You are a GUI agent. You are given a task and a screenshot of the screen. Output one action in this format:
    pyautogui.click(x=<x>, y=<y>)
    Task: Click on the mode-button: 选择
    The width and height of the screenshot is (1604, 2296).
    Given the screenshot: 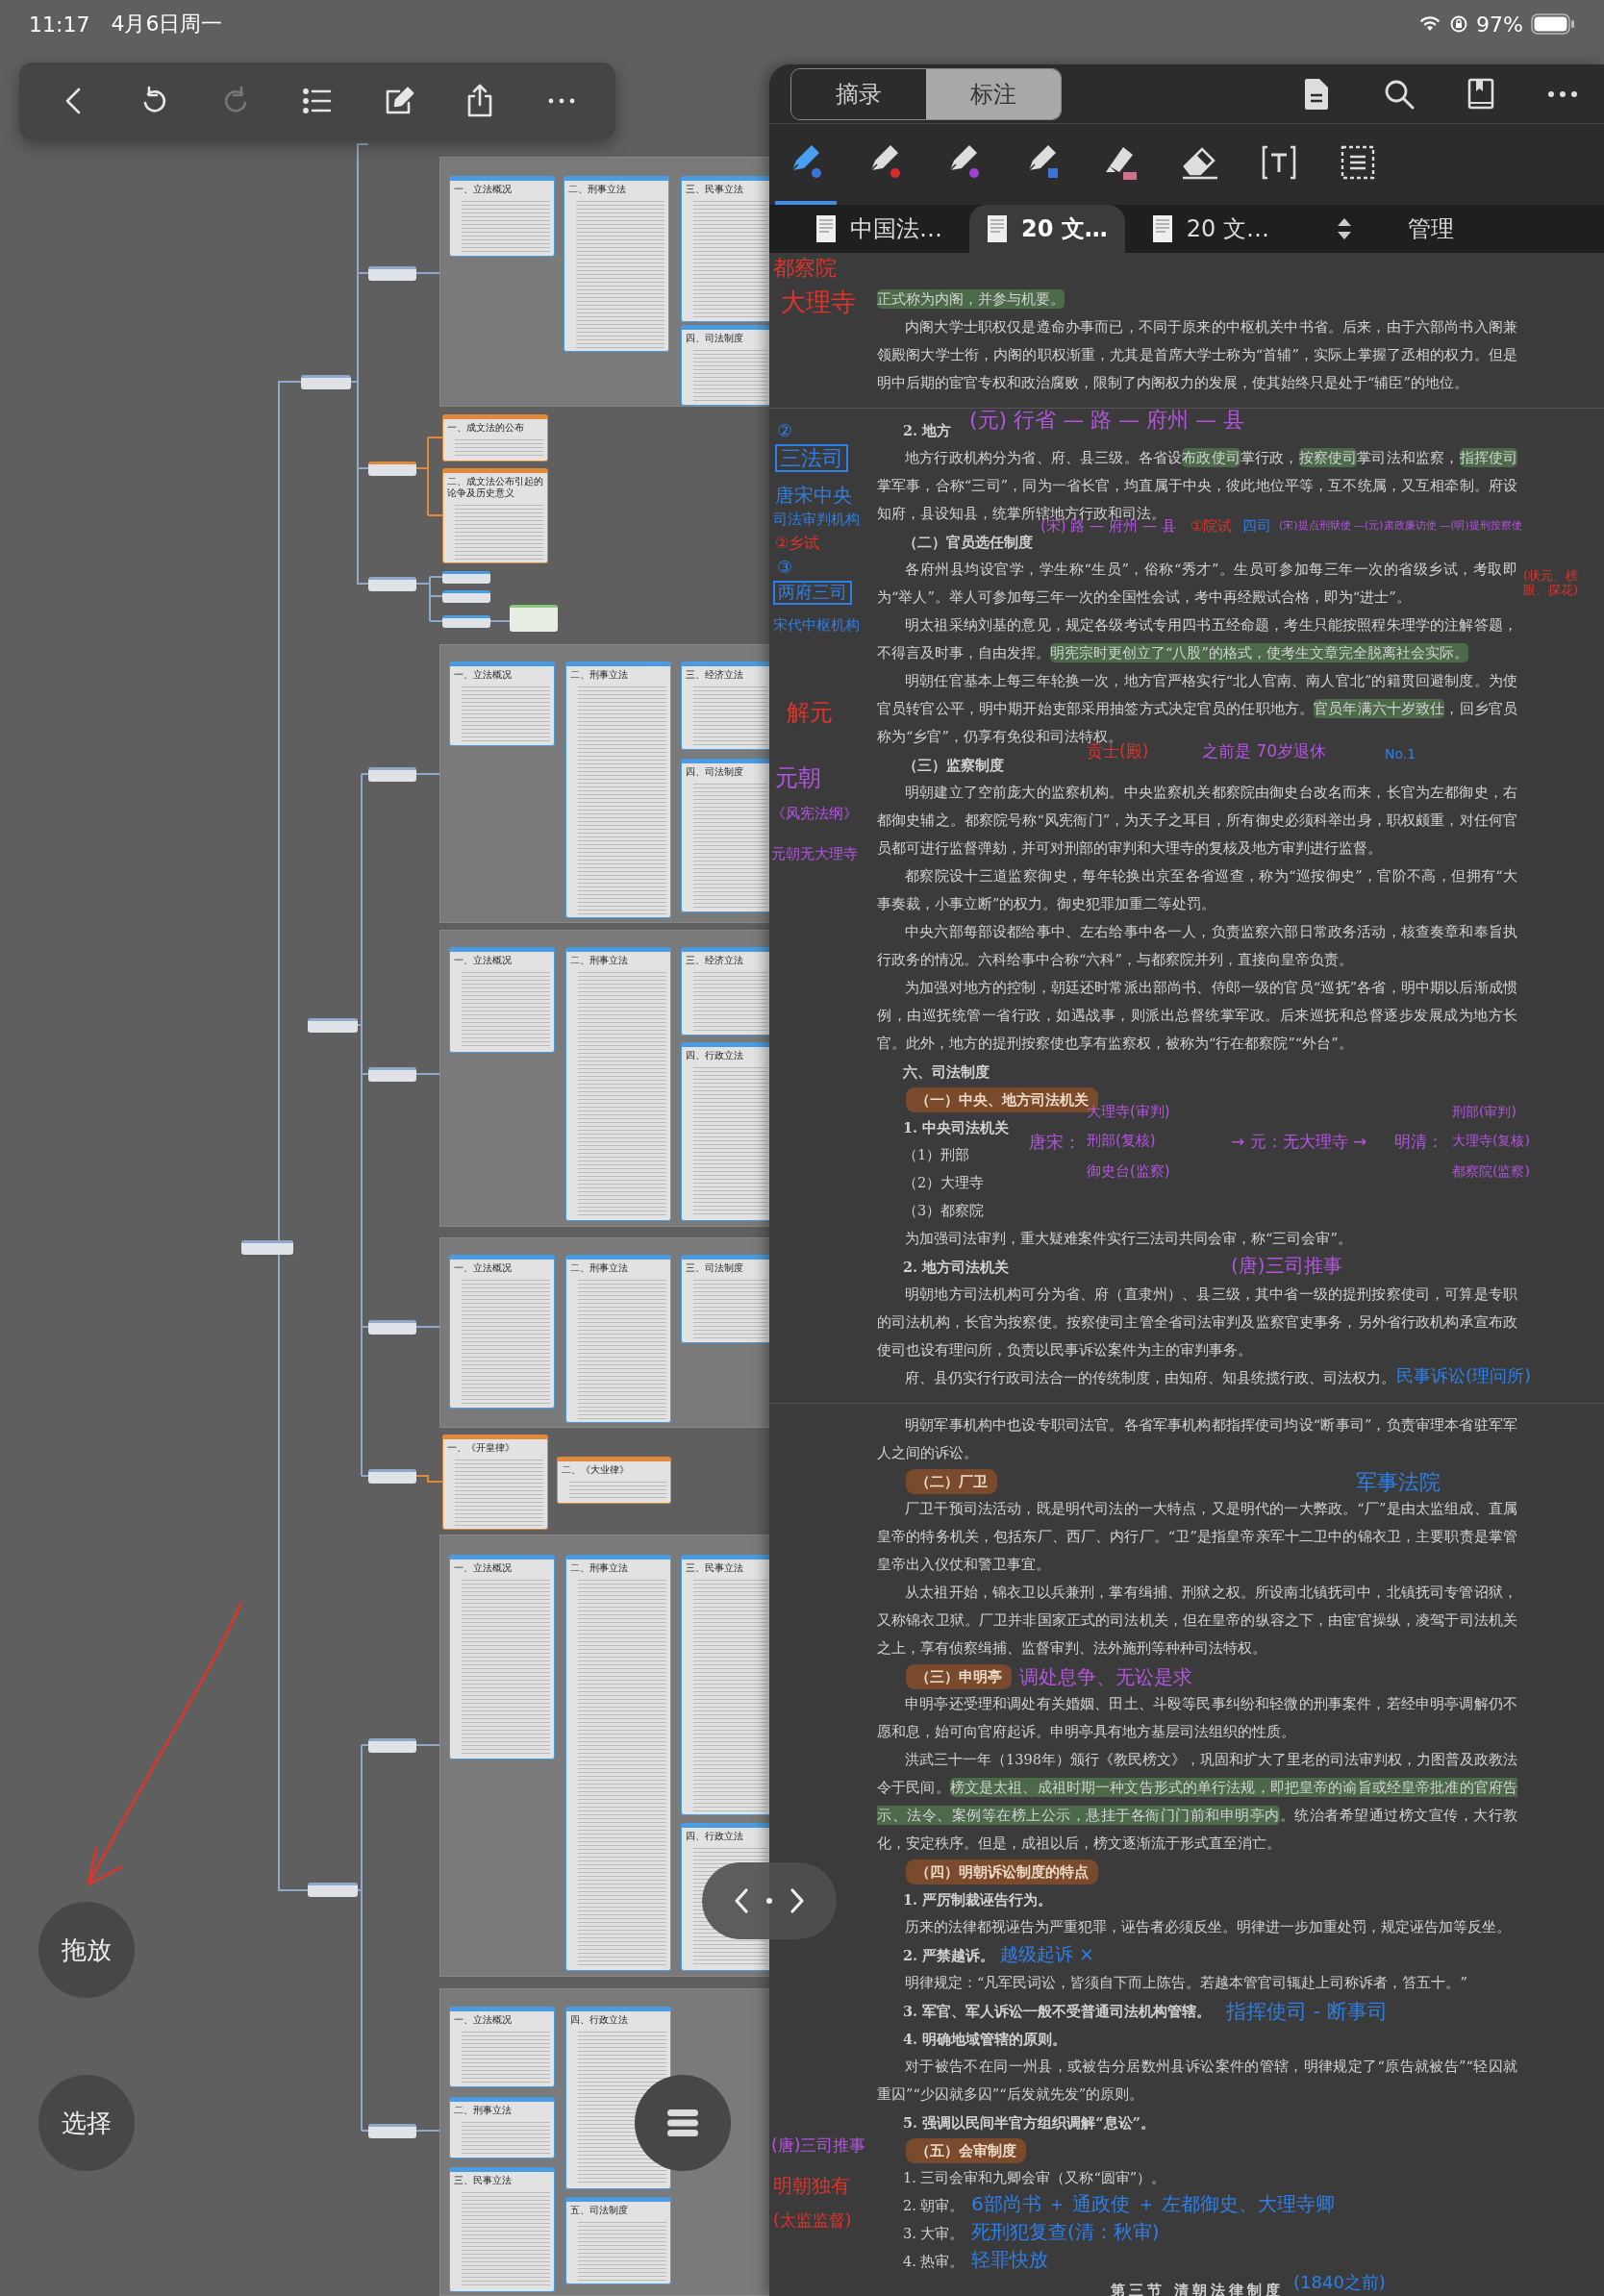 What is the action you would take?
    pyautogui.click(x=86, y=2123)
    